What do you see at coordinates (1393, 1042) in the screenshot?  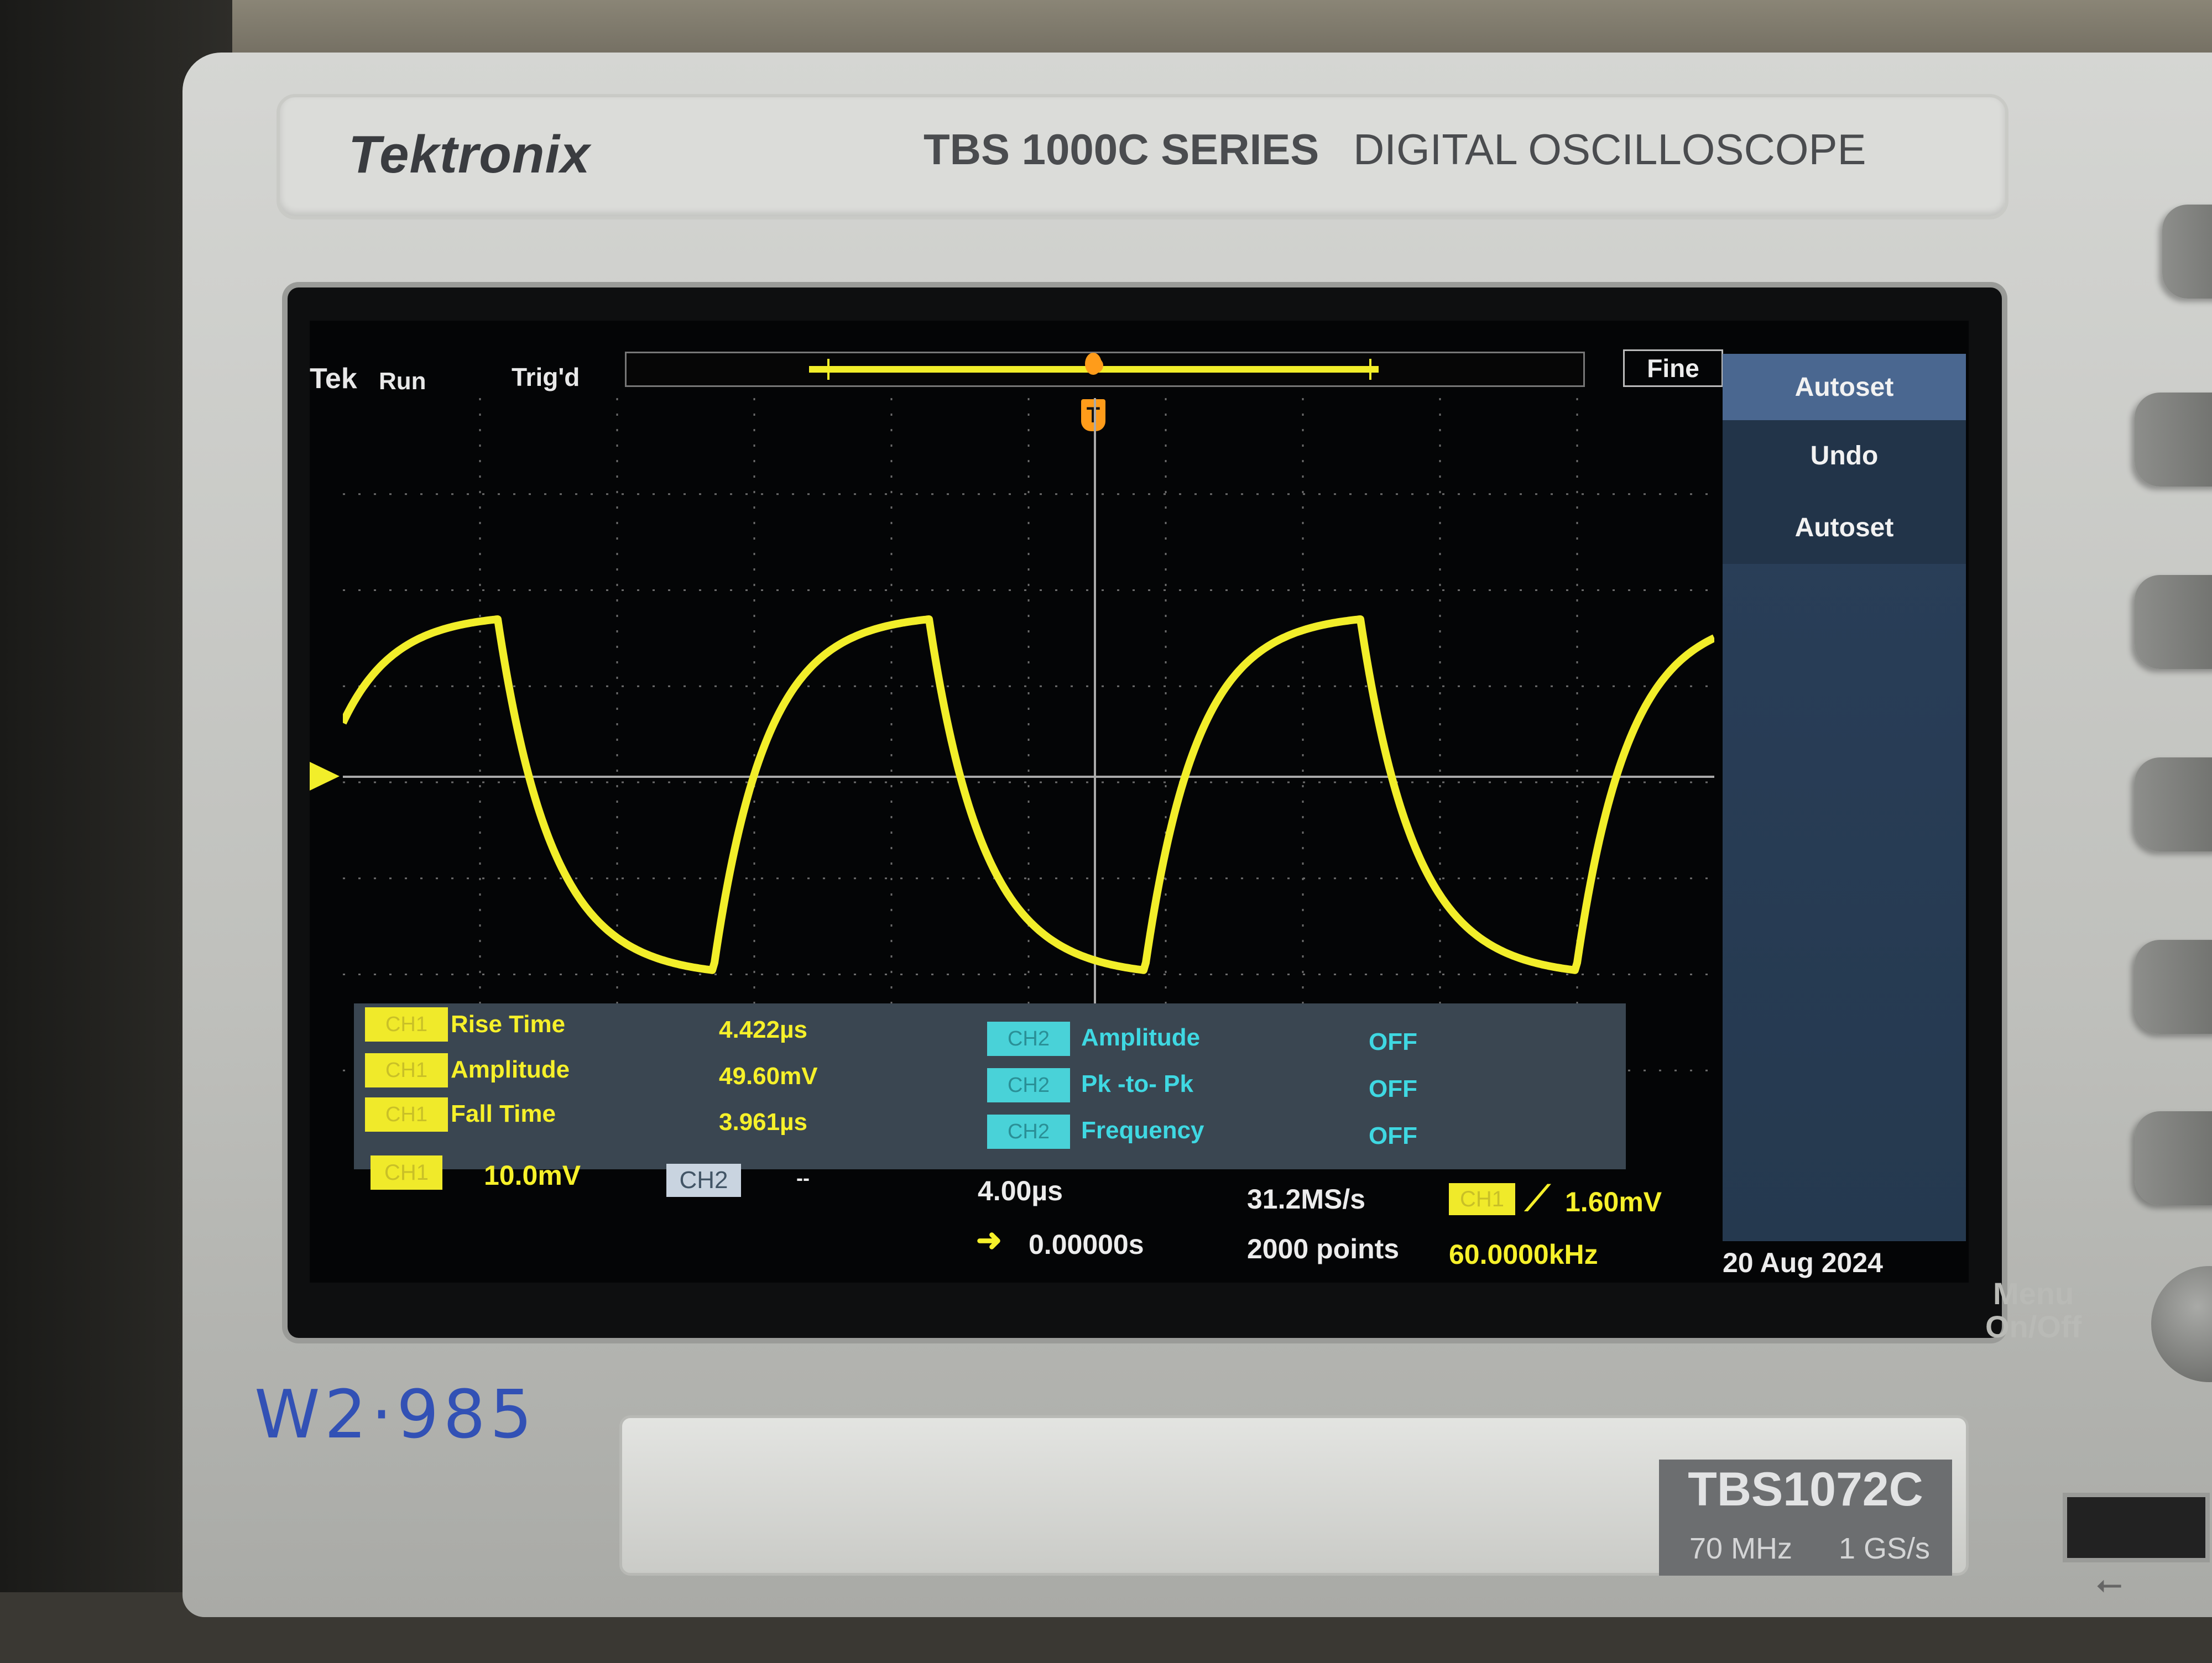 I see `meas4-value: OFF` at bounding box center [1393, 1042].